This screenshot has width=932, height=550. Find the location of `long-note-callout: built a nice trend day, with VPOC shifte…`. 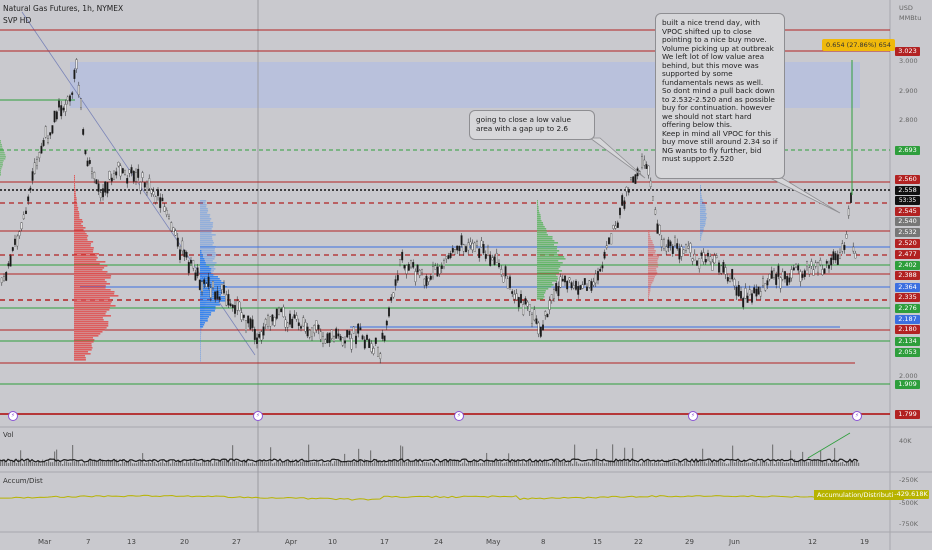

long-note-callout: built a nice trend day, with VPOC shifte… is located at coordinates (720, 96).